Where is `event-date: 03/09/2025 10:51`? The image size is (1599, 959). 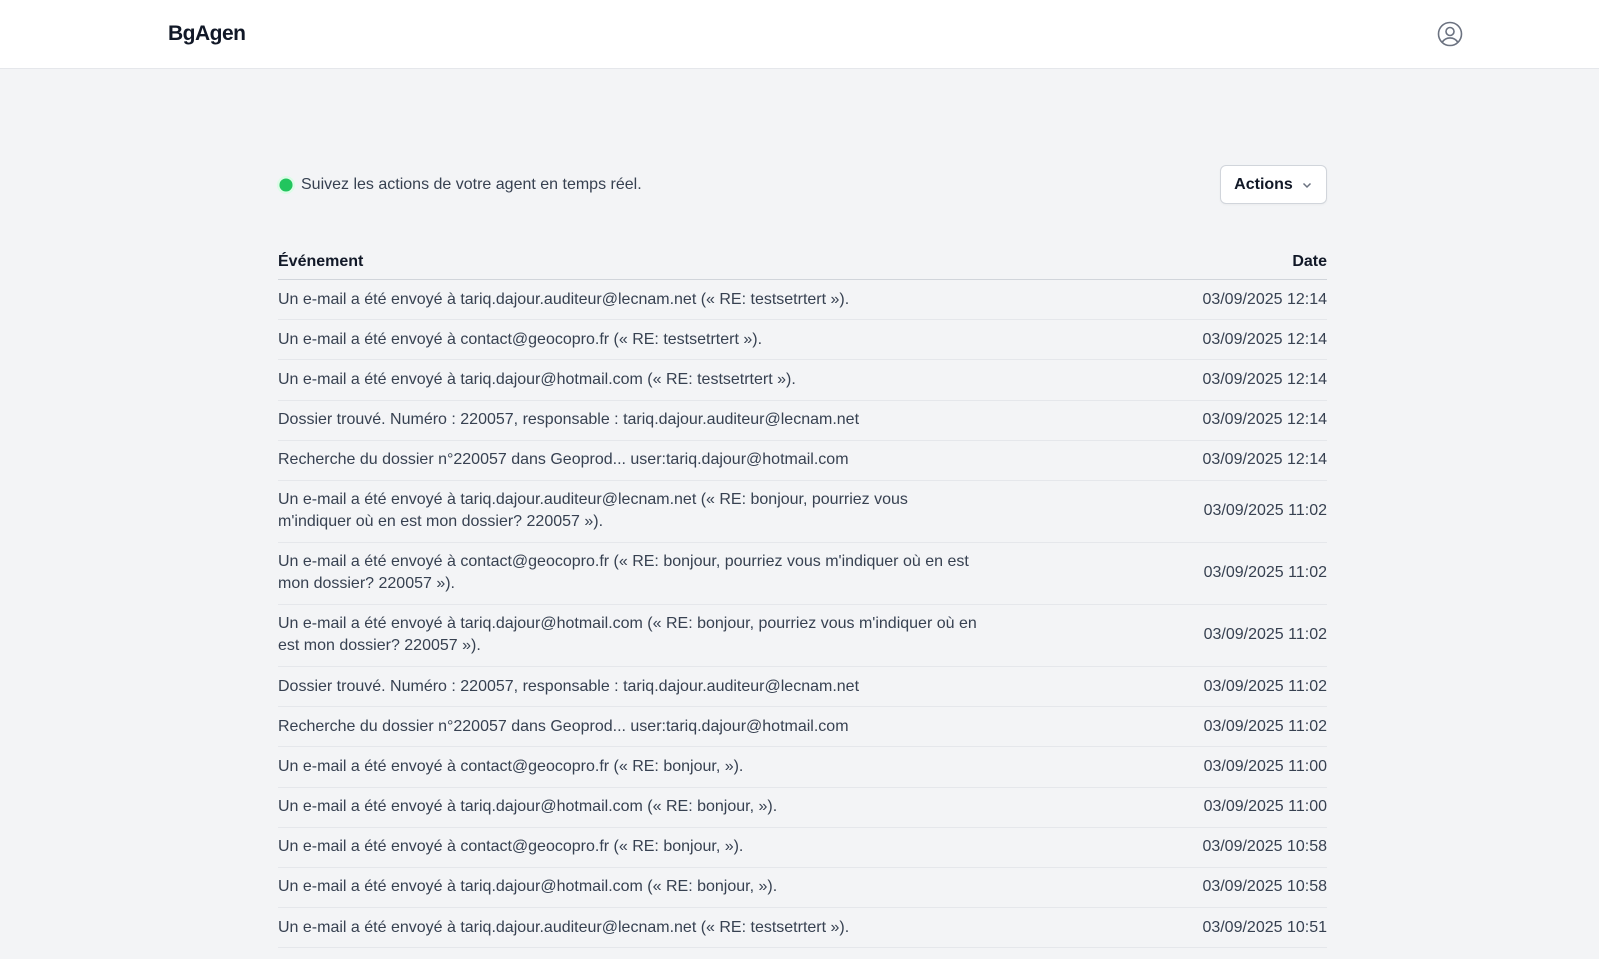
event-date: 03/09/2025 10:51 is located at coordinates (1264, 927).